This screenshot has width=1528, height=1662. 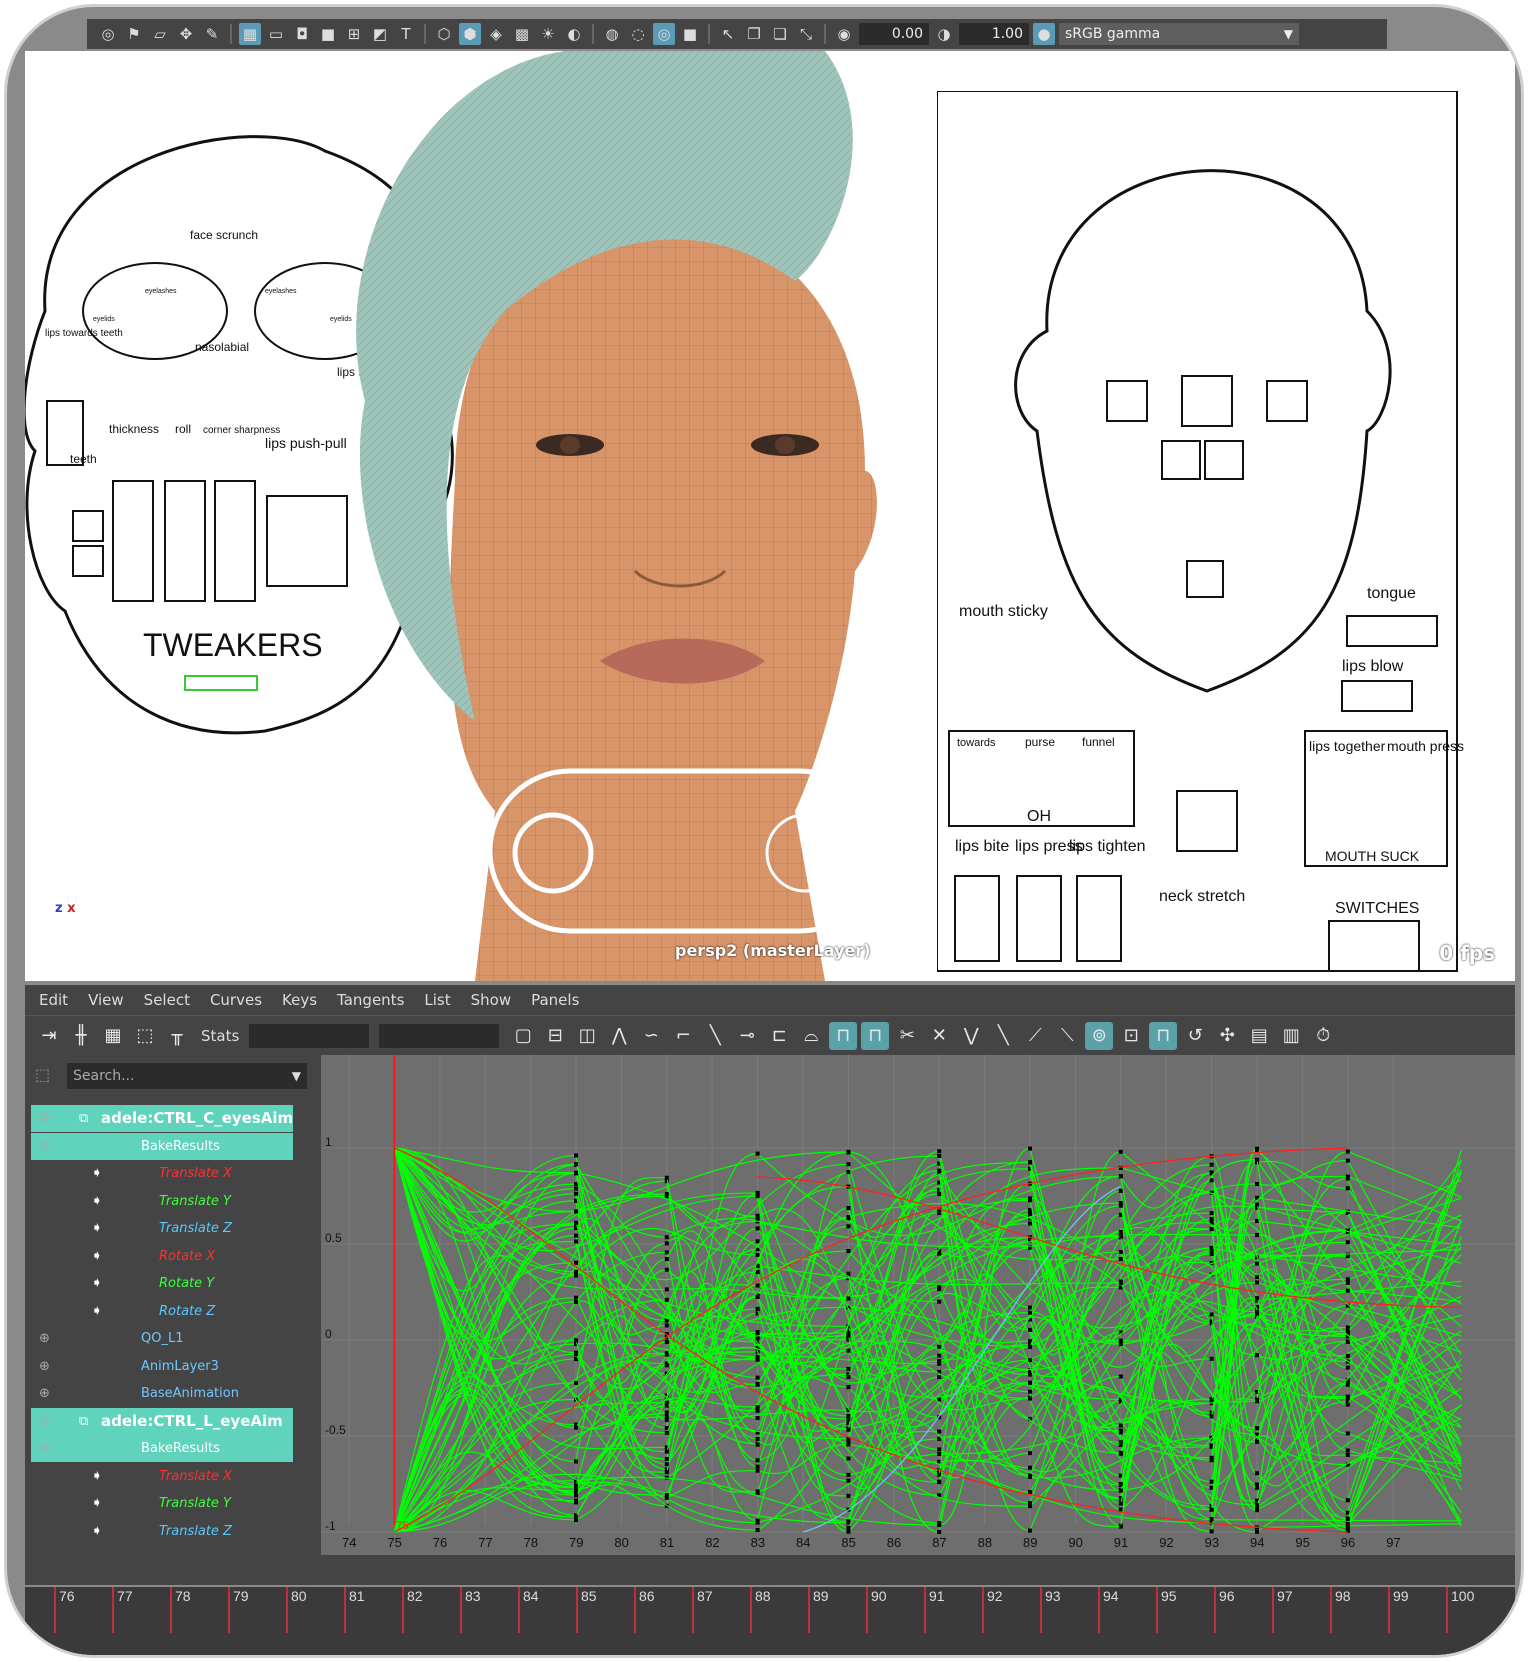 I want to click on step-tangent-icon: ⊏, so click(x=779, y=1036).